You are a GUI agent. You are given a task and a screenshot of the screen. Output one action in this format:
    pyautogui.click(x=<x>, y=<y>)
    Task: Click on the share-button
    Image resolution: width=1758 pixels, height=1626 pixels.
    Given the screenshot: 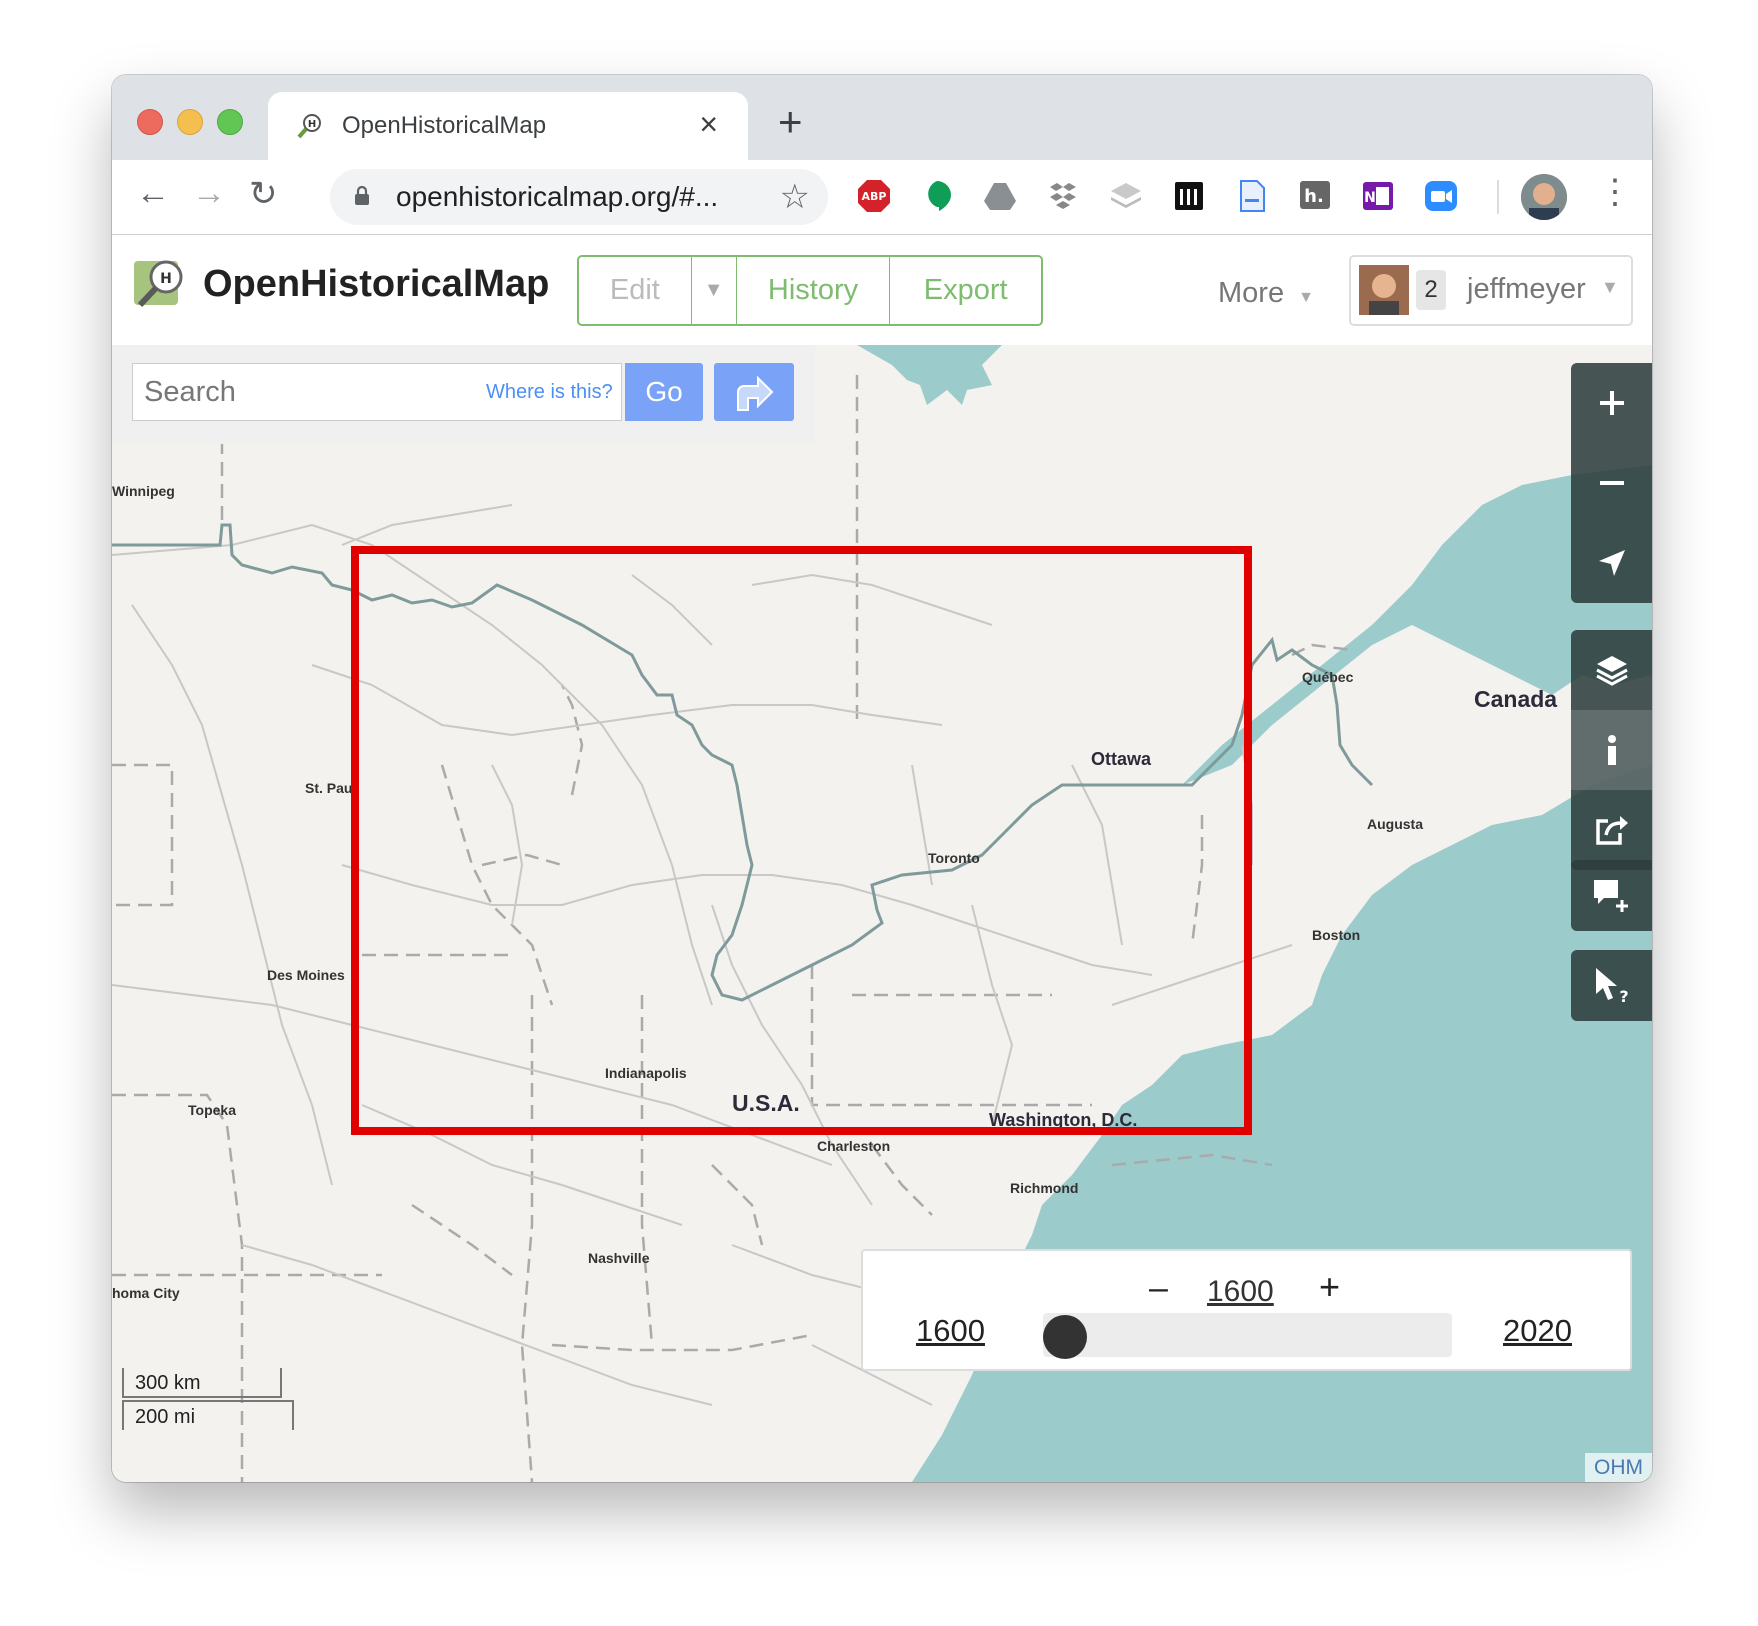 What is the action you would take?
    pyautogui.click(x=1611, y=830)
    